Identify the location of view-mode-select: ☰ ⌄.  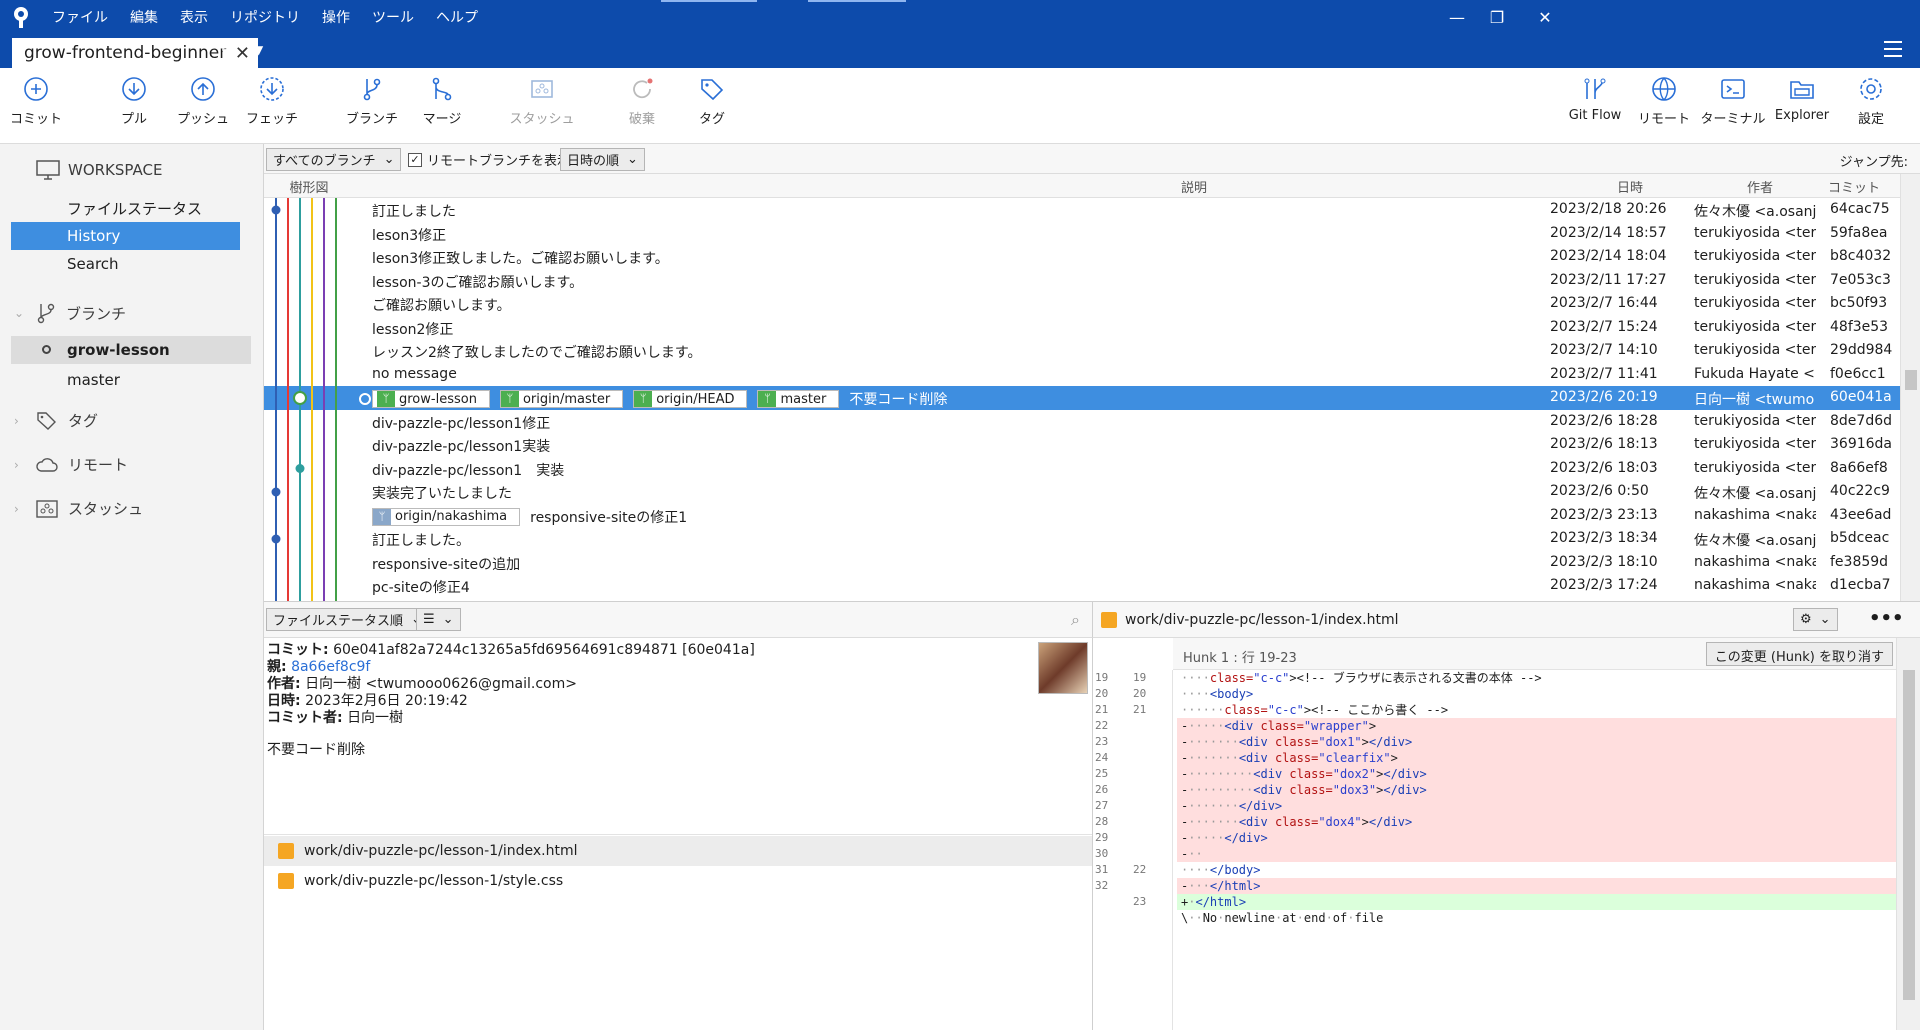
(438, 619).